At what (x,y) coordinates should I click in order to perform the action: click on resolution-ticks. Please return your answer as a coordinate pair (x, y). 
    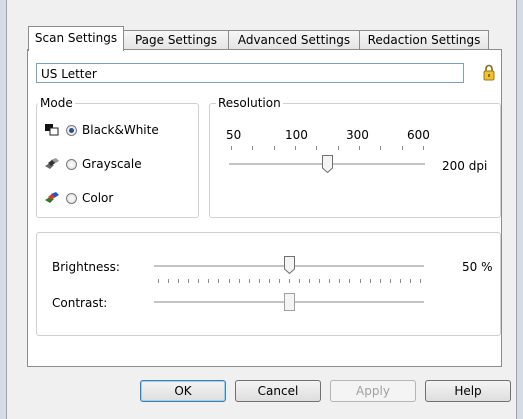
    Looking at the image, I should click on (327, 148).